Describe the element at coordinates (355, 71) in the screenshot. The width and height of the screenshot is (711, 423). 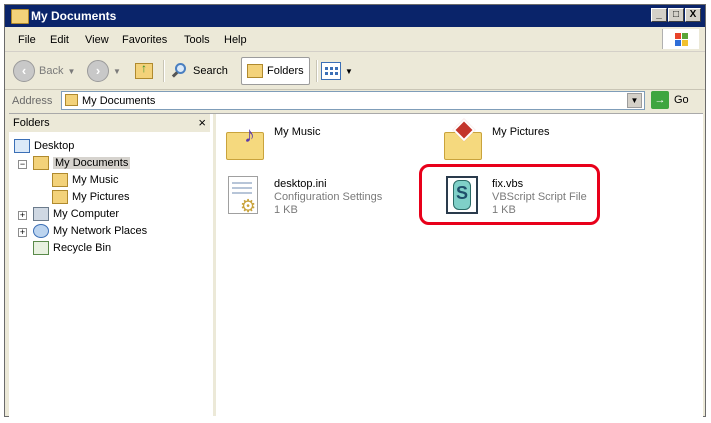
I see `standard-toolbar: ‹ Back ▼ › ▼ ↑ Search Folders ▼` at that location.